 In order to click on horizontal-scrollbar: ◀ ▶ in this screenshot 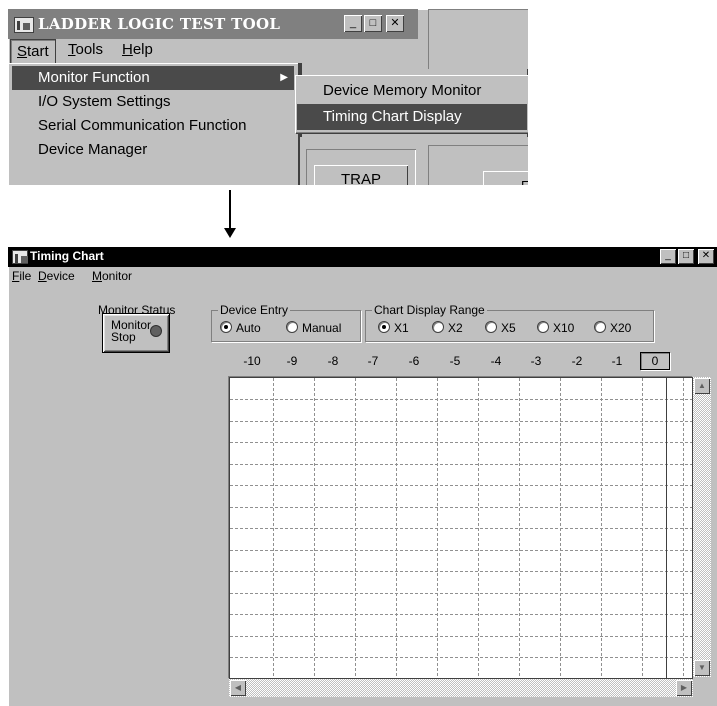, I will do `click(461, 688)`.